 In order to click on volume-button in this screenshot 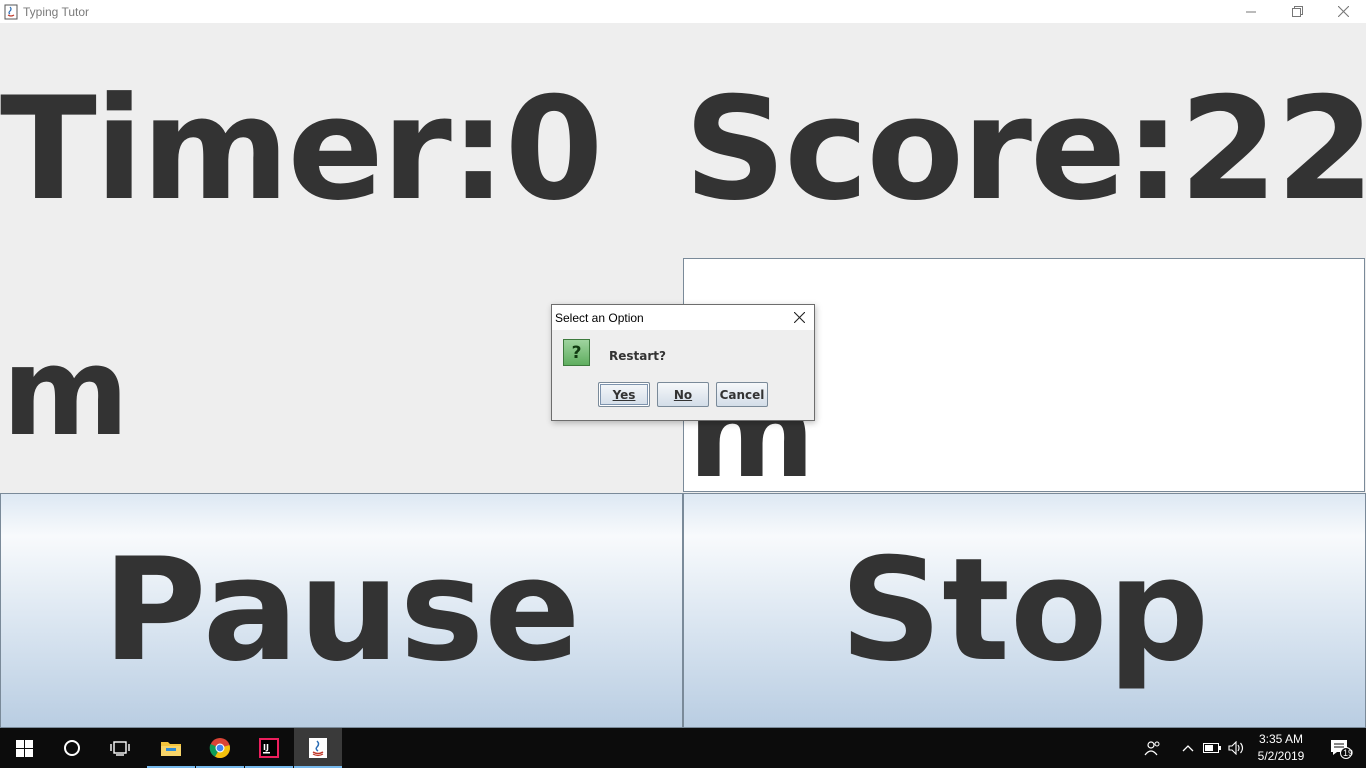, I will do `click(1237, 748)`.